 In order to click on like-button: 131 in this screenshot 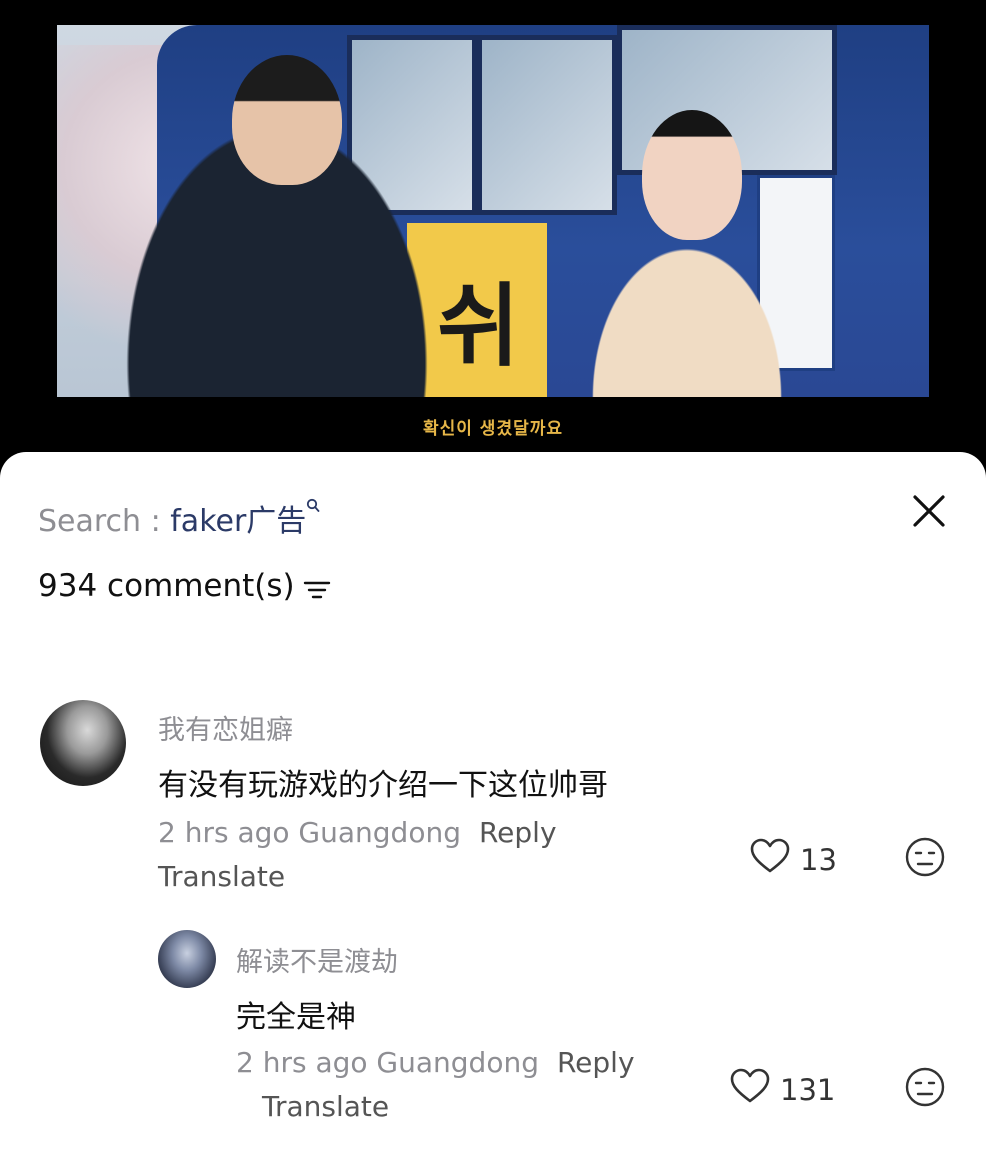, I will do `click(782, 1089)`.